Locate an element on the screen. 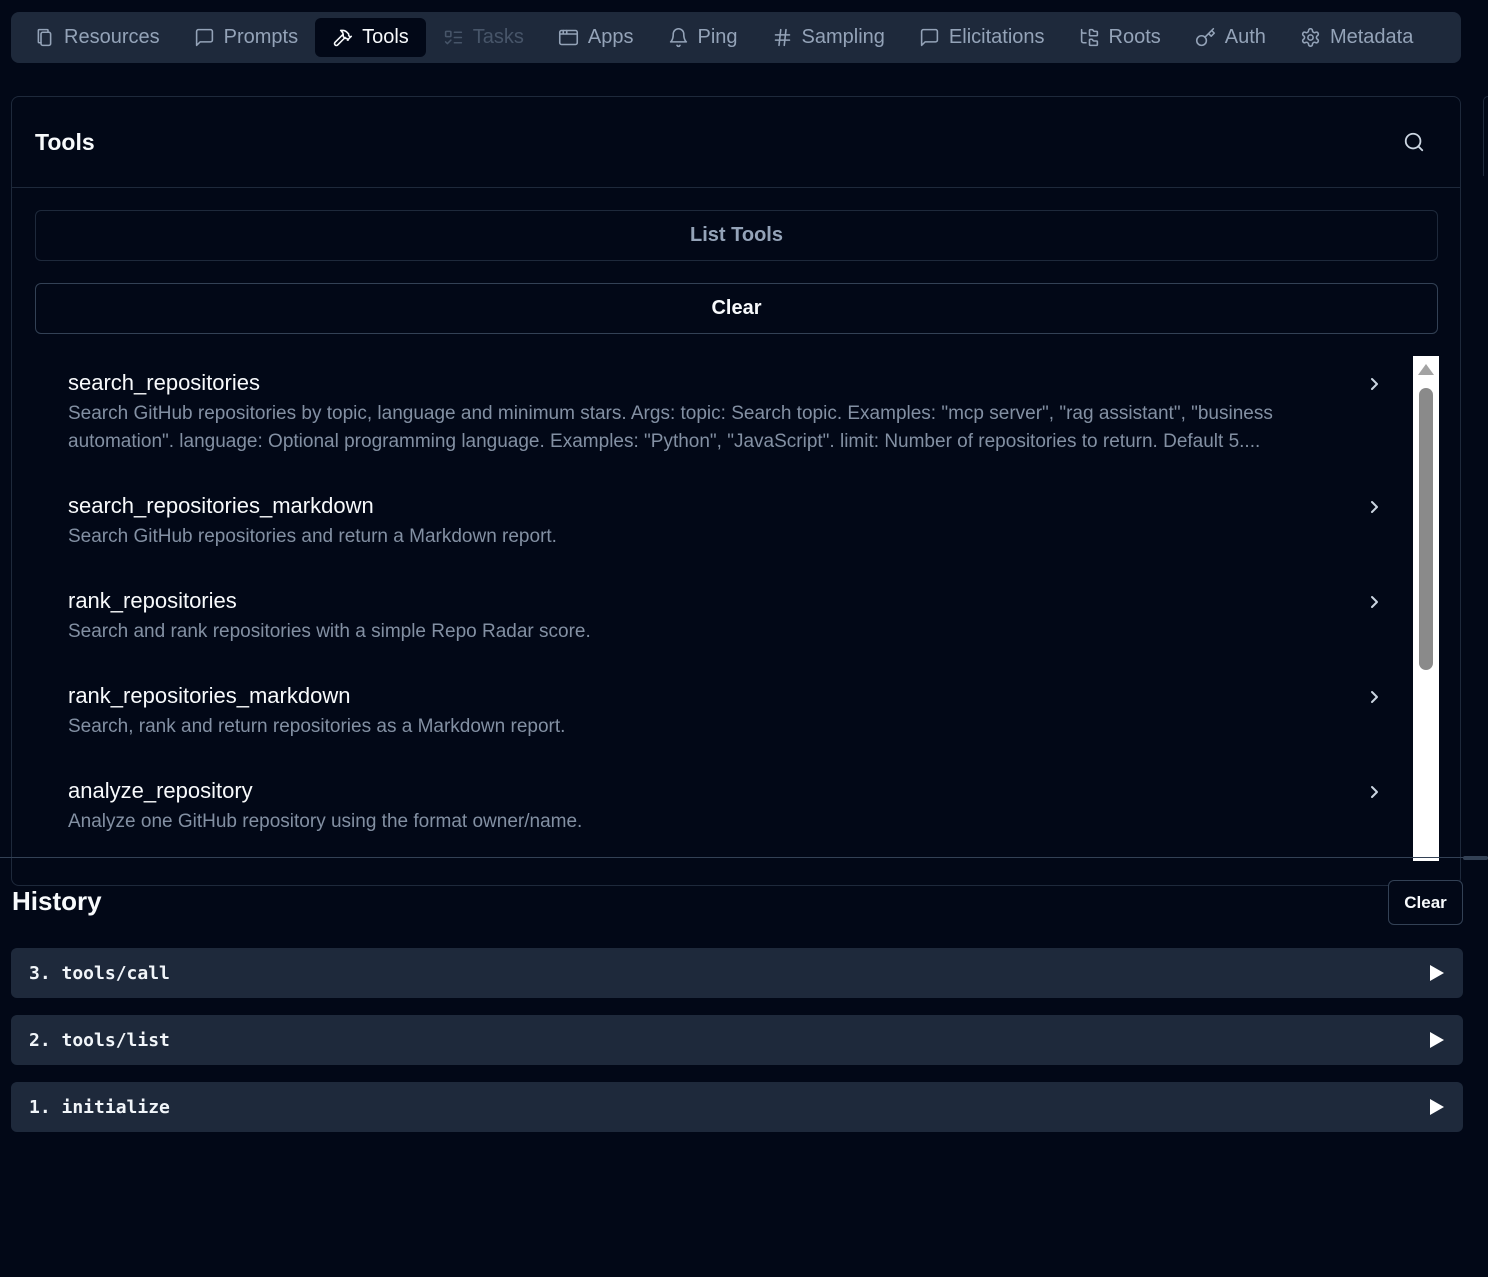  tab-label: Metadata is located at coordinates (1371, 37).